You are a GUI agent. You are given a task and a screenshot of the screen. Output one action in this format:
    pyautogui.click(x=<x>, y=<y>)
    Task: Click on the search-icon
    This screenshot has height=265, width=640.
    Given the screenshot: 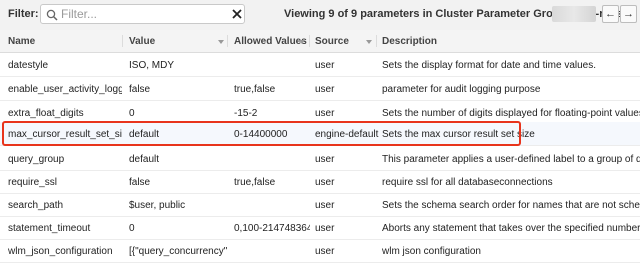 What is the action you would take?
    pyautogui.click(x=52, y=15)
    